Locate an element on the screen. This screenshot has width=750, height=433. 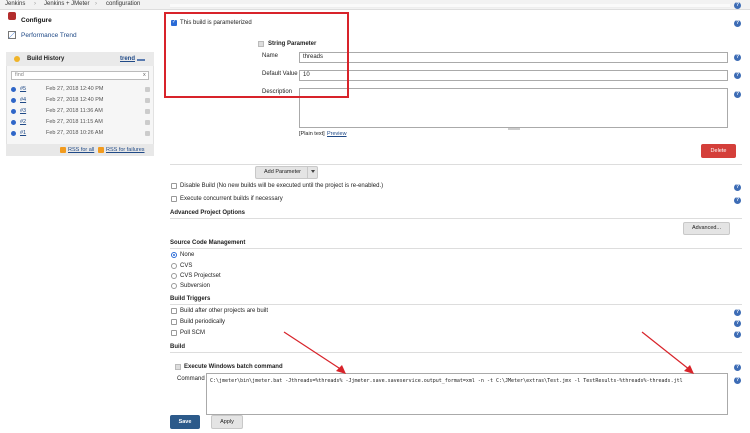
chart-icon is located at coordinates (12, 35).